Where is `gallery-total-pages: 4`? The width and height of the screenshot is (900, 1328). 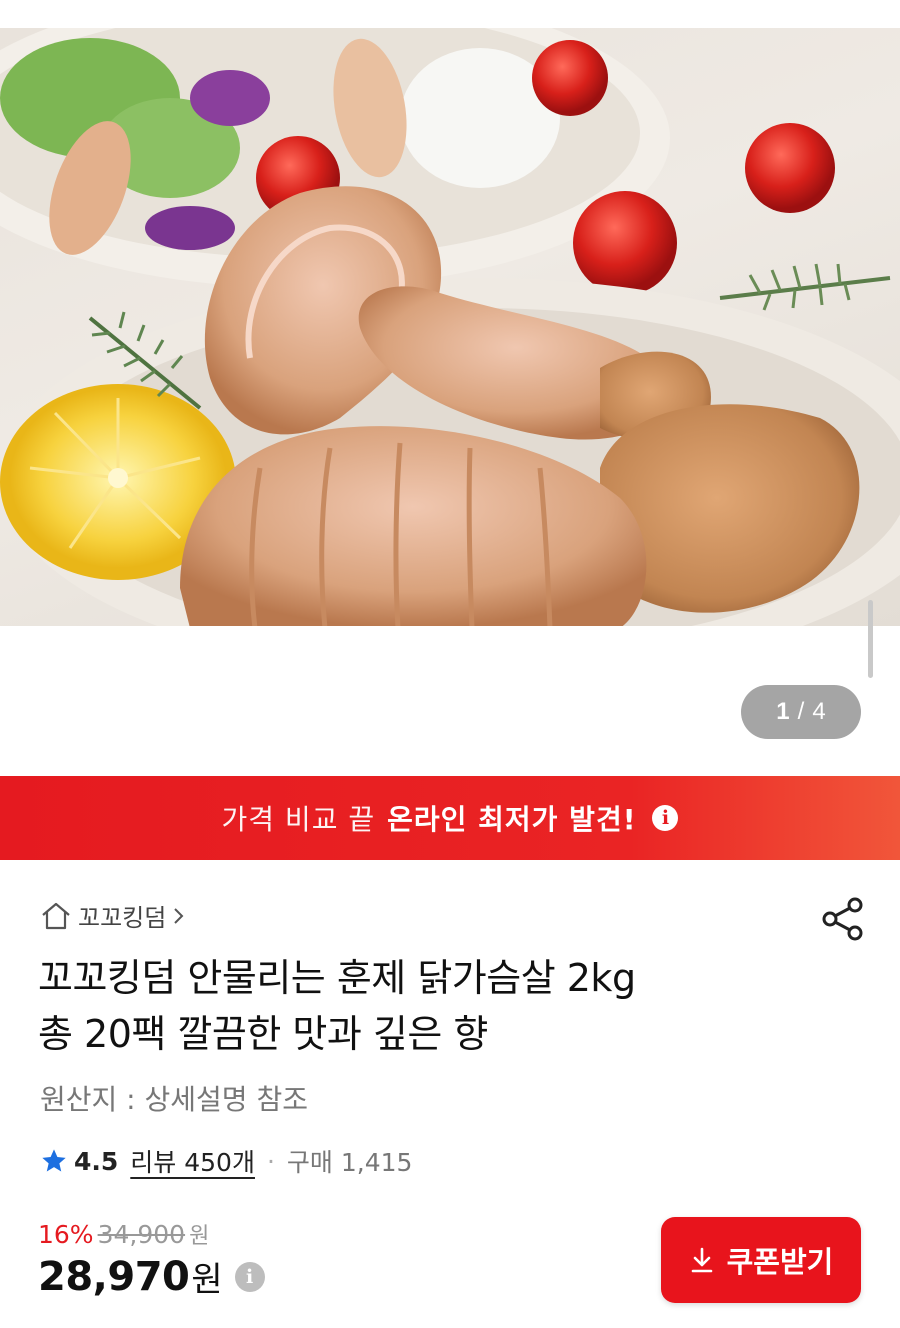 gallery-total-pages: 4 is located at coordinates (819, 711).